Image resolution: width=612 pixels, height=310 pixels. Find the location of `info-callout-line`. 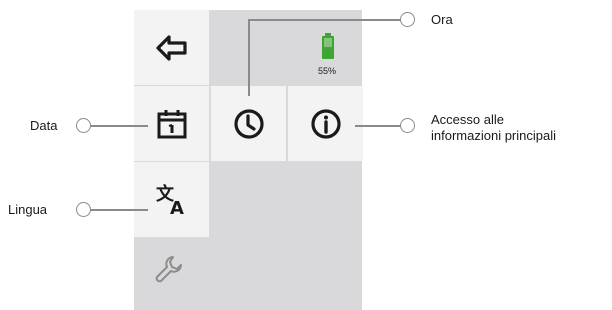

info-callout-line is located at coordinates (378, 126).